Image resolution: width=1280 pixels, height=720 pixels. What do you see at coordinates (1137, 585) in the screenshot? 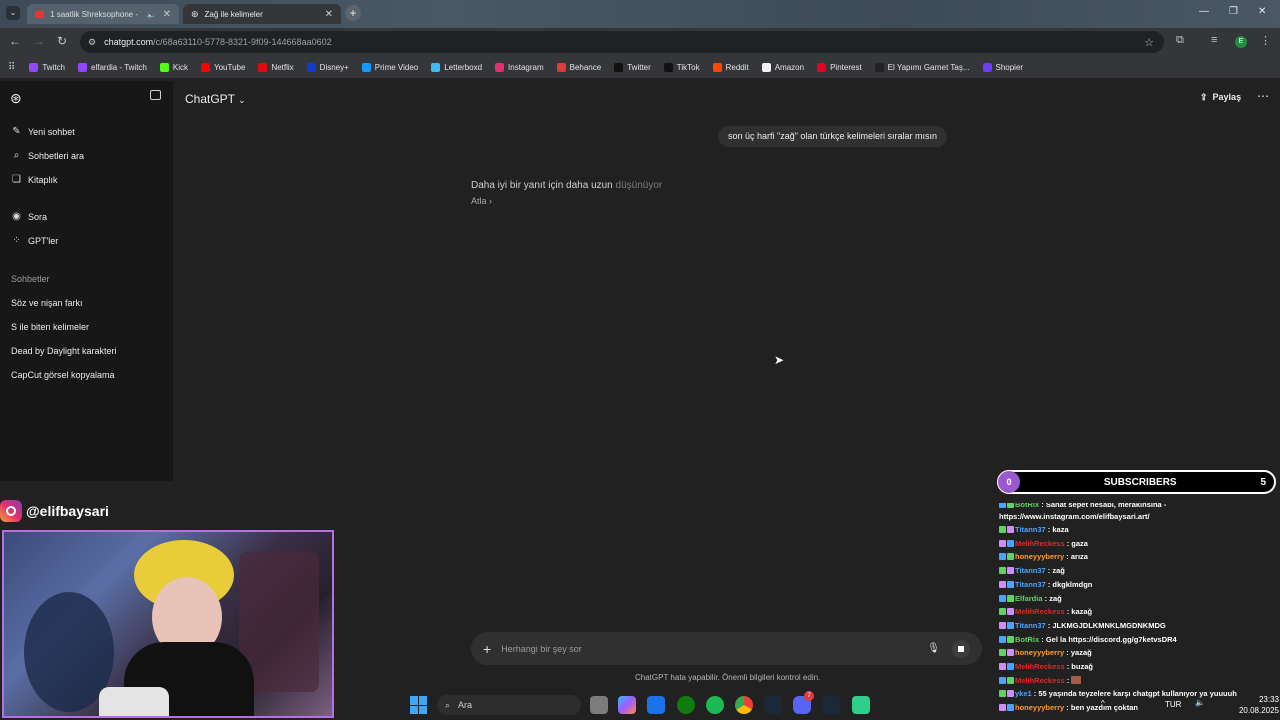
I see `chat-message: Titann37 : dkgklmdgn` at bounding box center [1137, 585].